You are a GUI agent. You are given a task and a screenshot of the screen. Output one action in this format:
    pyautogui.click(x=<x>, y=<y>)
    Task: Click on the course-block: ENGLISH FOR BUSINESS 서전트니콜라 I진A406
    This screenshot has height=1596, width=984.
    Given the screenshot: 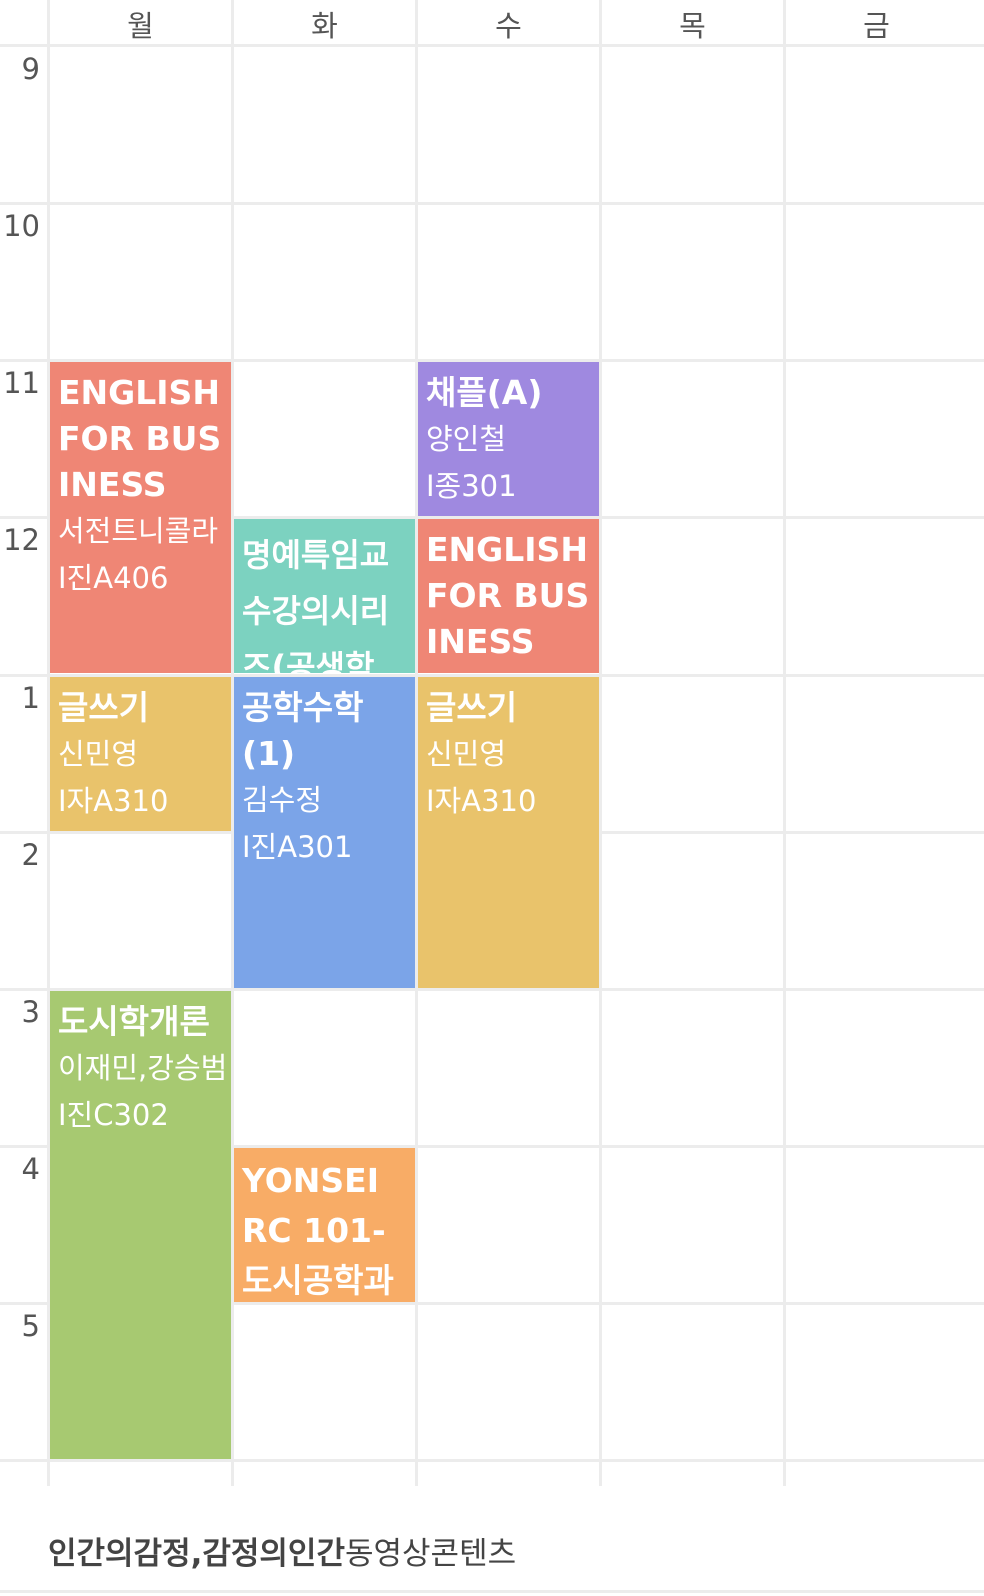 What is the action you would take?
    pyautogui.click(x=140, y=517)
    